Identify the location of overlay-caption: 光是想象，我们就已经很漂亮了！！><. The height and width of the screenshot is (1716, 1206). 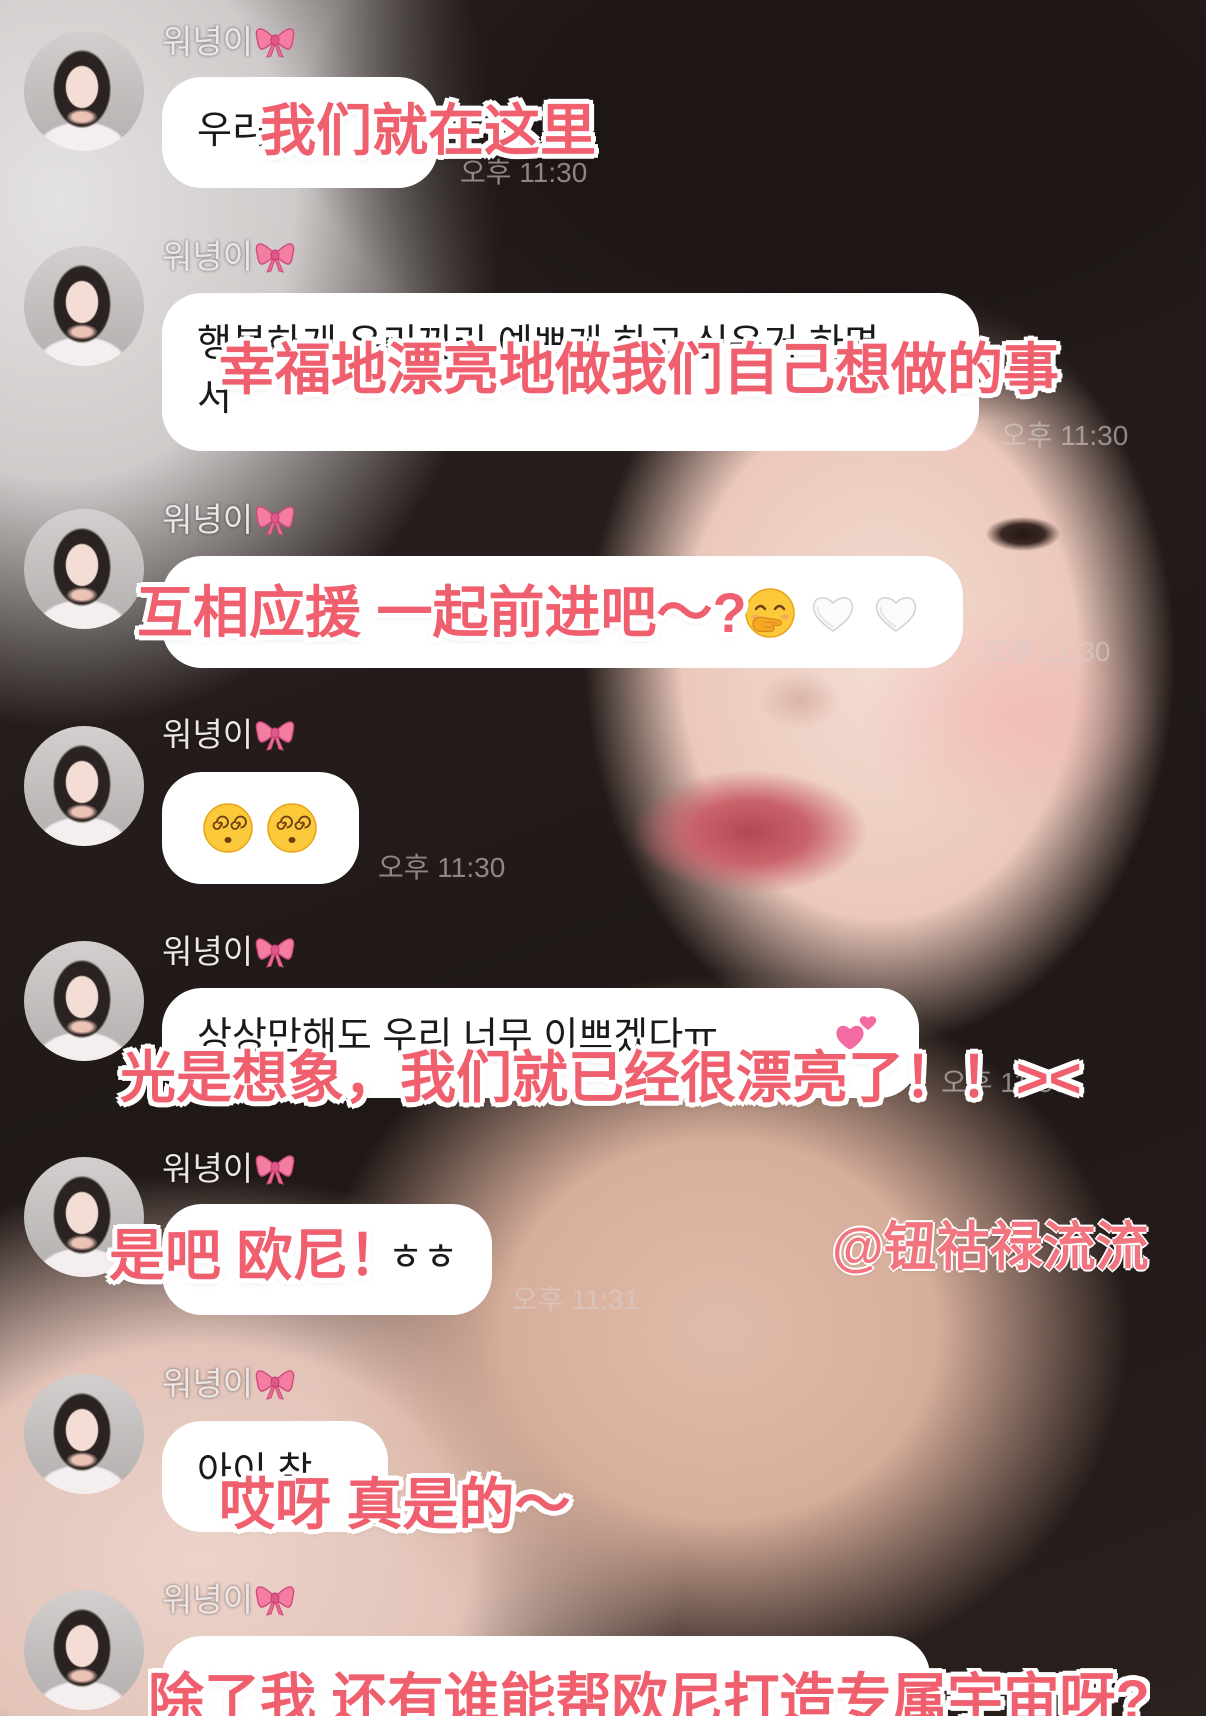
(601, 1077).